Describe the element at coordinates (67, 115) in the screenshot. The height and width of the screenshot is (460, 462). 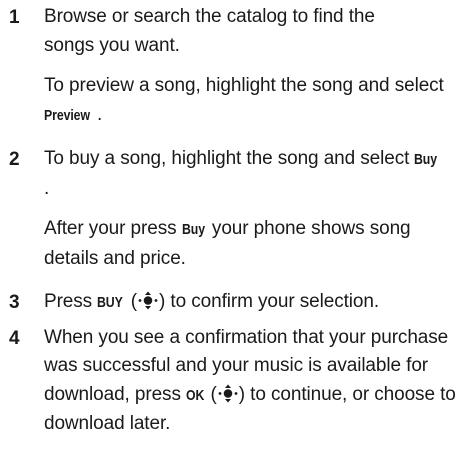
I see `softkey-label-preview: Preview` at that location.